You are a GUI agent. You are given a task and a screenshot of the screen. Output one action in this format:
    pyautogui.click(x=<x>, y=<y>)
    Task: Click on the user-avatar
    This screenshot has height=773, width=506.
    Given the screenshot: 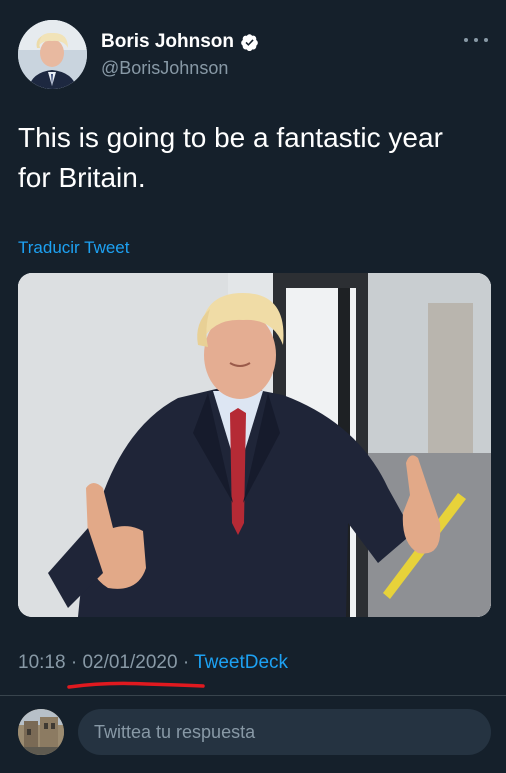 What is the action you would take?
    pyautogui.click(x=41, y=732)
    